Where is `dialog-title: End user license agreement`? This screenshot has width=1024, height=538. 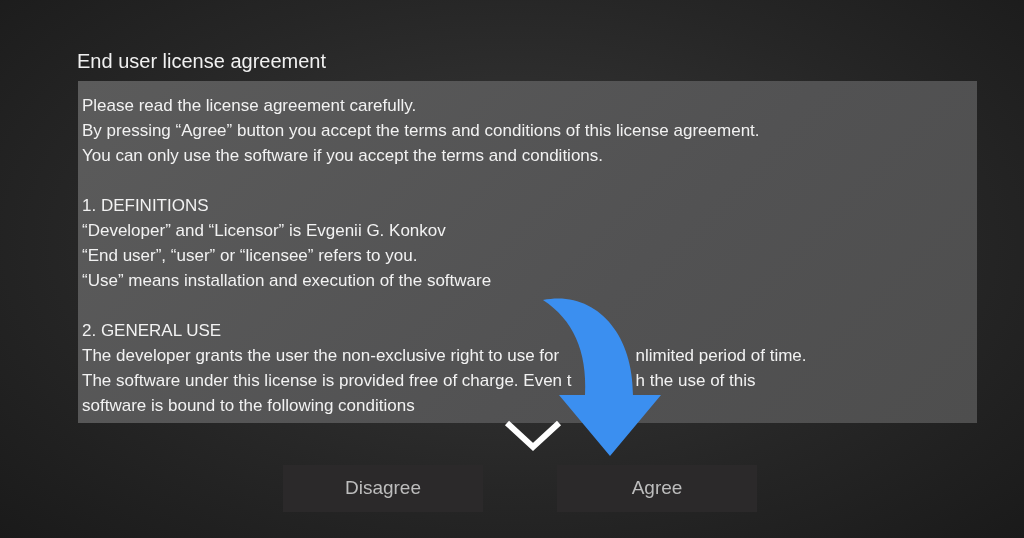
dialog-title: End user license agreement is located at coordinates (202, 61).